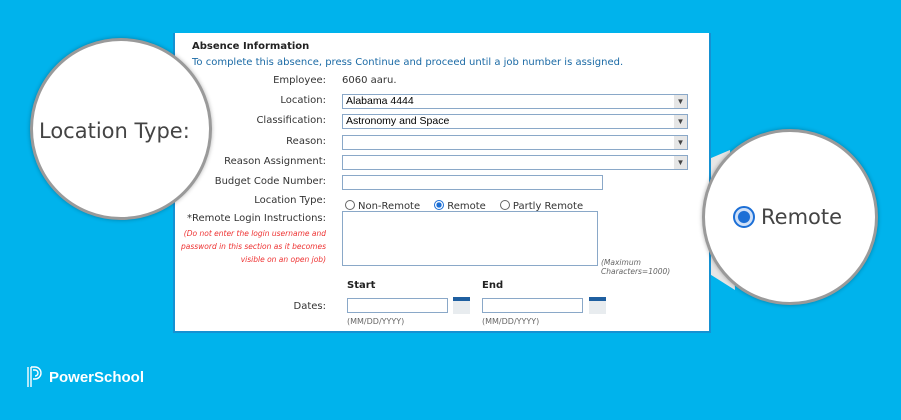 This screenshot has height=420, width=901. What do you see at coordinates (309, 306) in the screenshot?
I see `dates-label: Dates:` at bounding box center [309, 306].